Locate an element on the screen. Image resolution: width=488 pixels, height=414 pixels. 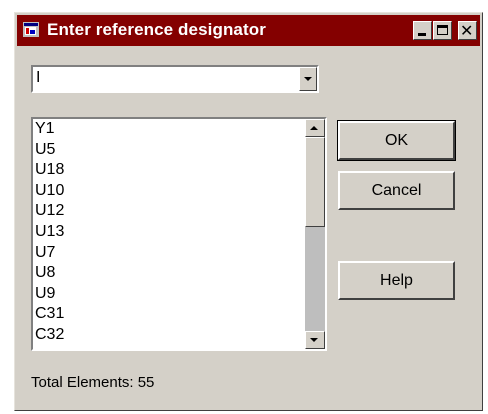
list-item: U13 is located at coordinates (170, 232).